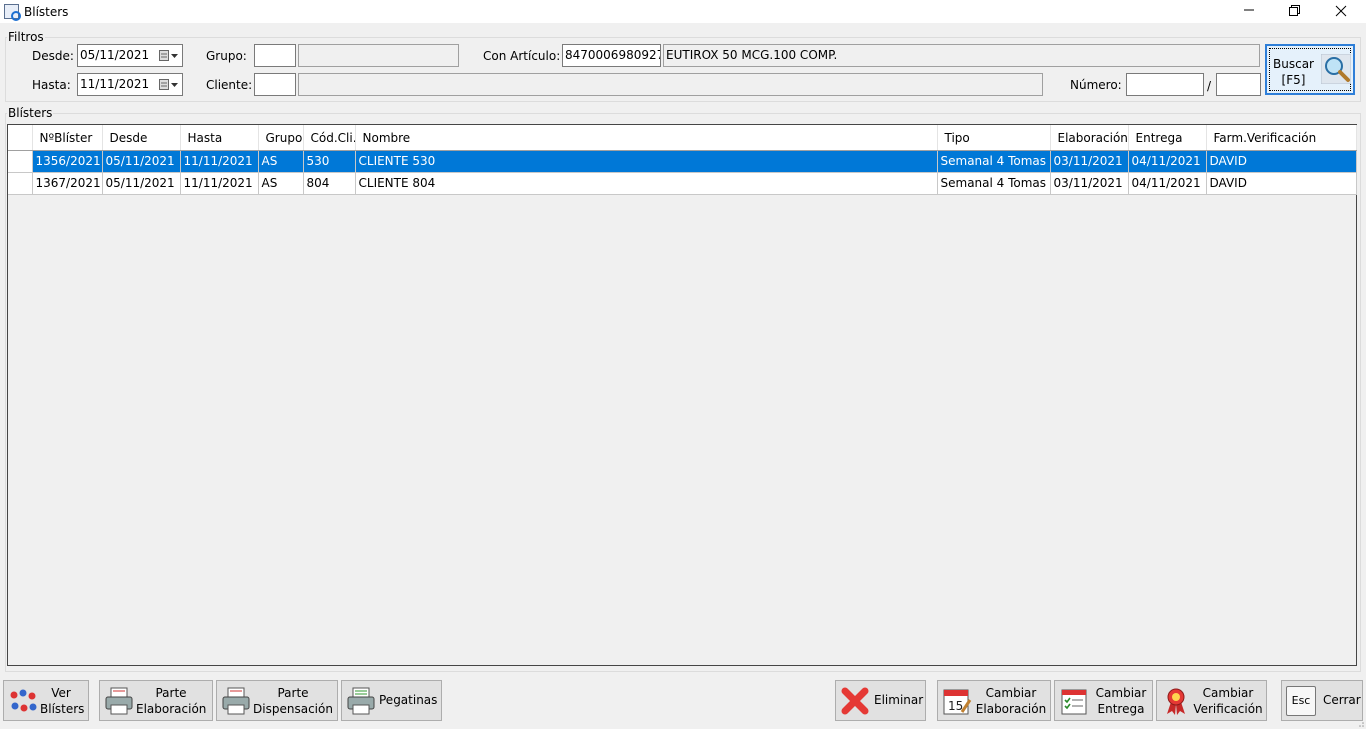  I want to click on buscar-label: Buscar [F5], so click(1293, 72).